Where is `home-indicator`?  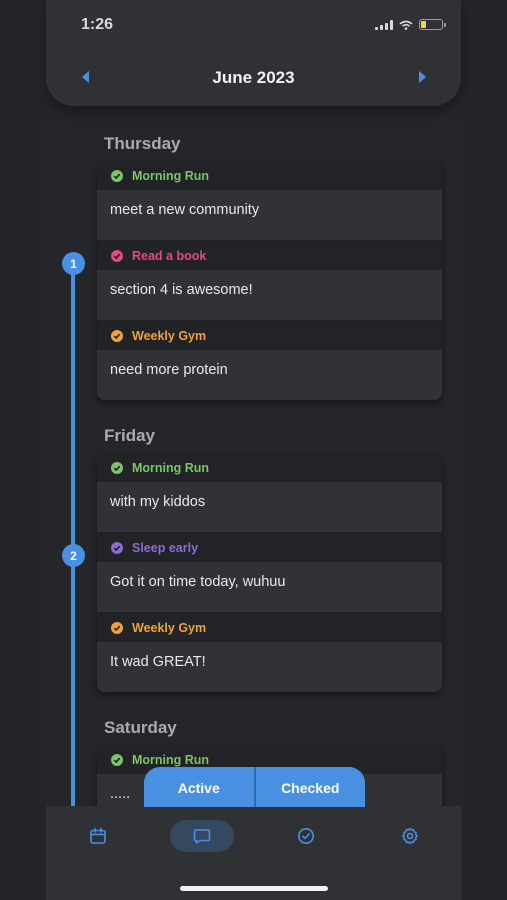 home-indicator is located at coordinates (254, 888).